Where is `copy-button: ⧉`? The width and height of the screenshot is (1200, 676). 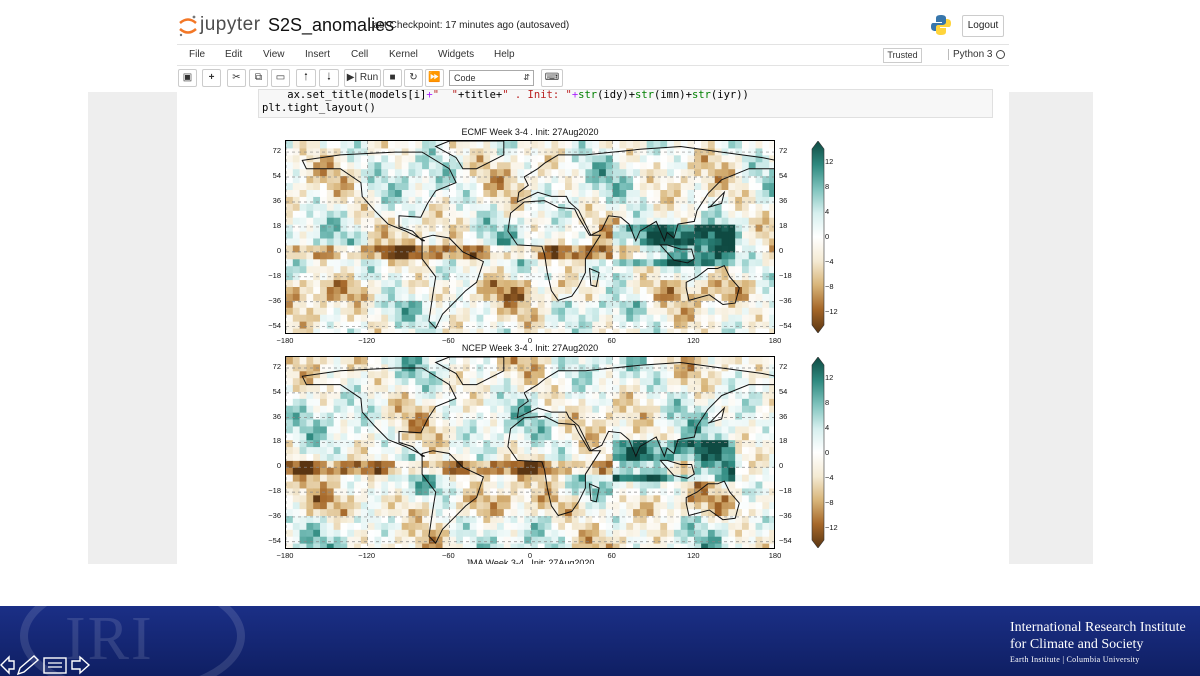
copy-button: ⧉ is located at coordinates (258, 78).